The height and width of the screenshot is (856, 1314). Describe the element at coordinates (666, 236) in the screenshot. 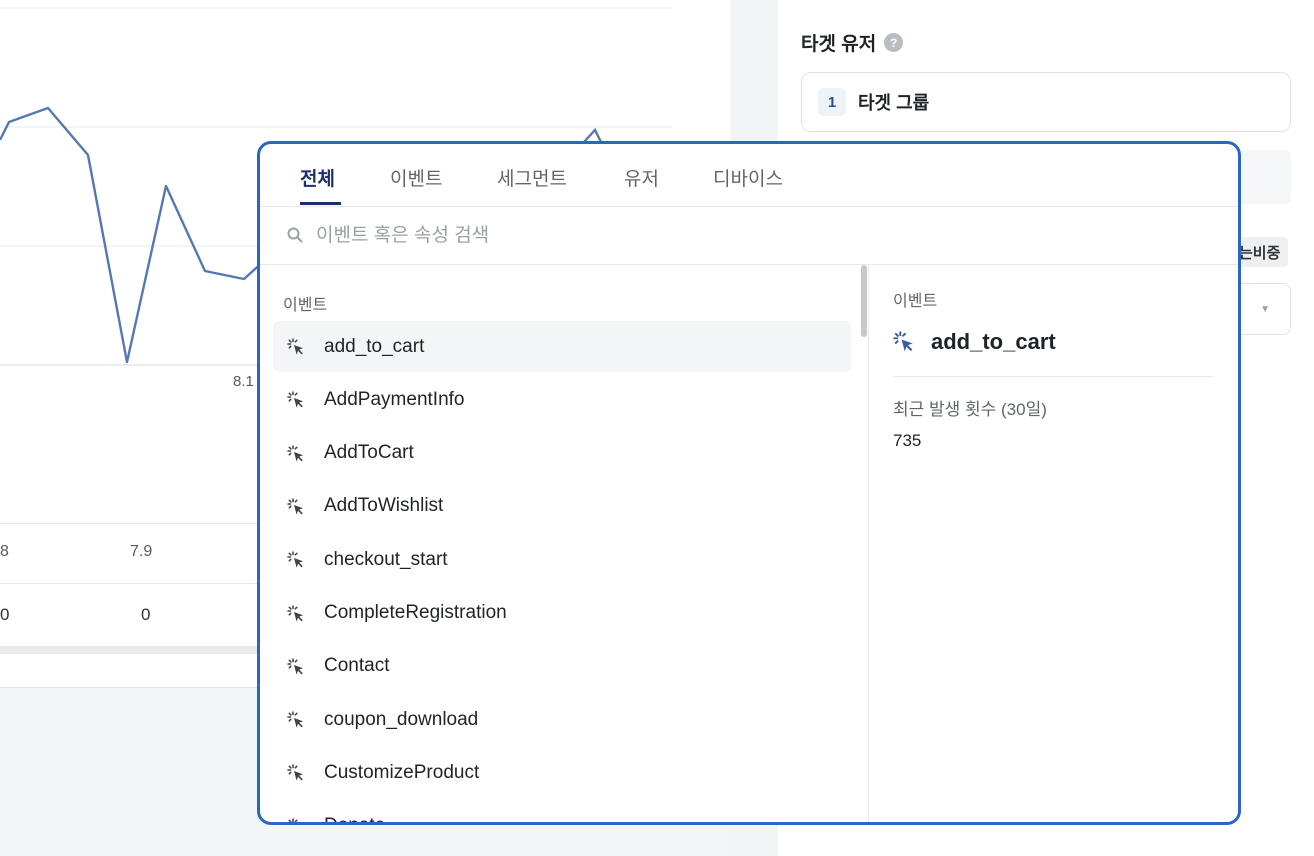

I see `search-input` at that location.